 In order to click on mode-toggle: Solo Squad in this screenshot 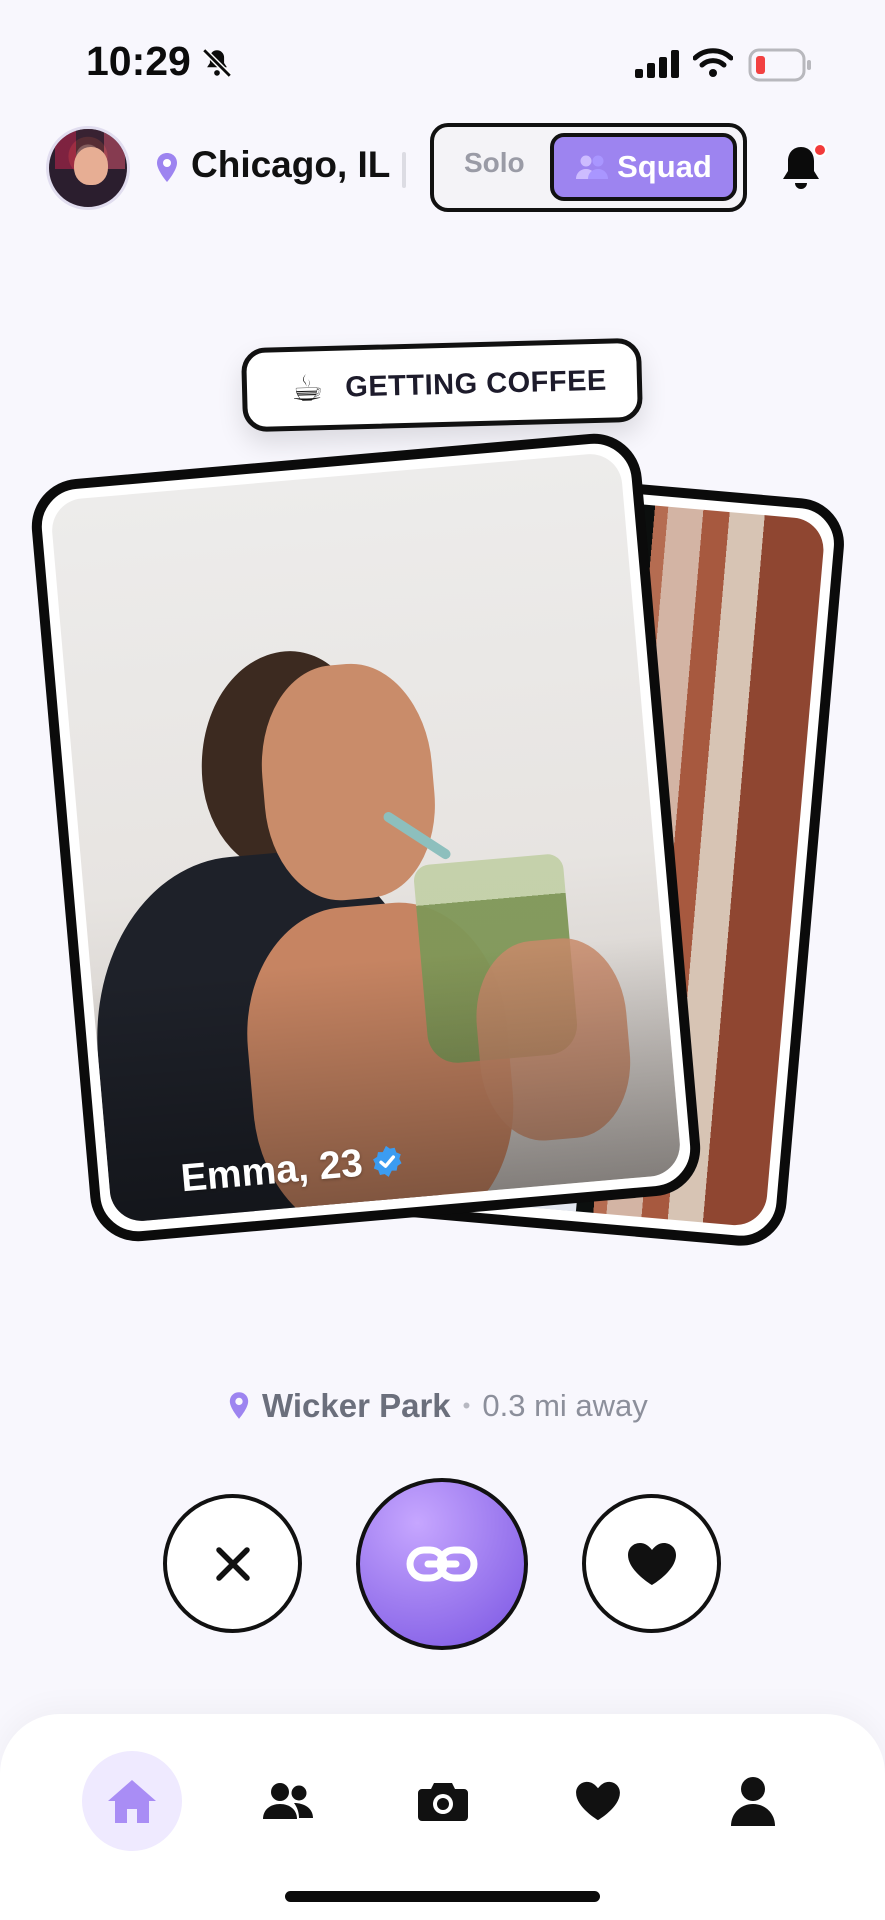, I will do `click(588, 167)`.